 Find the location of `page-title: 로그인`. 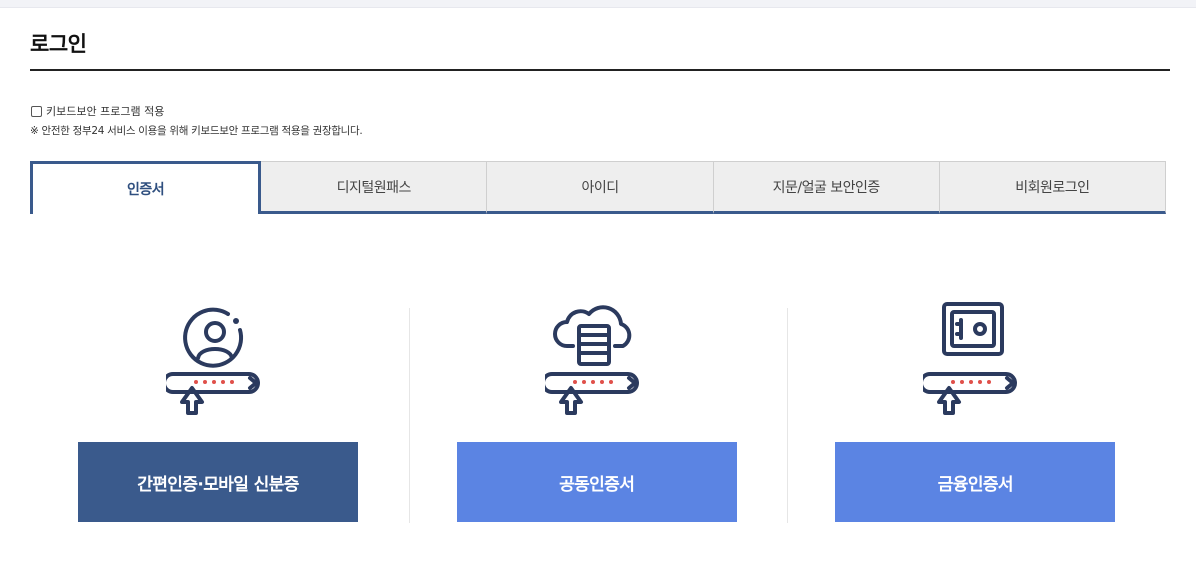

page-title: 로그인 is located at coordinates (58, 44).